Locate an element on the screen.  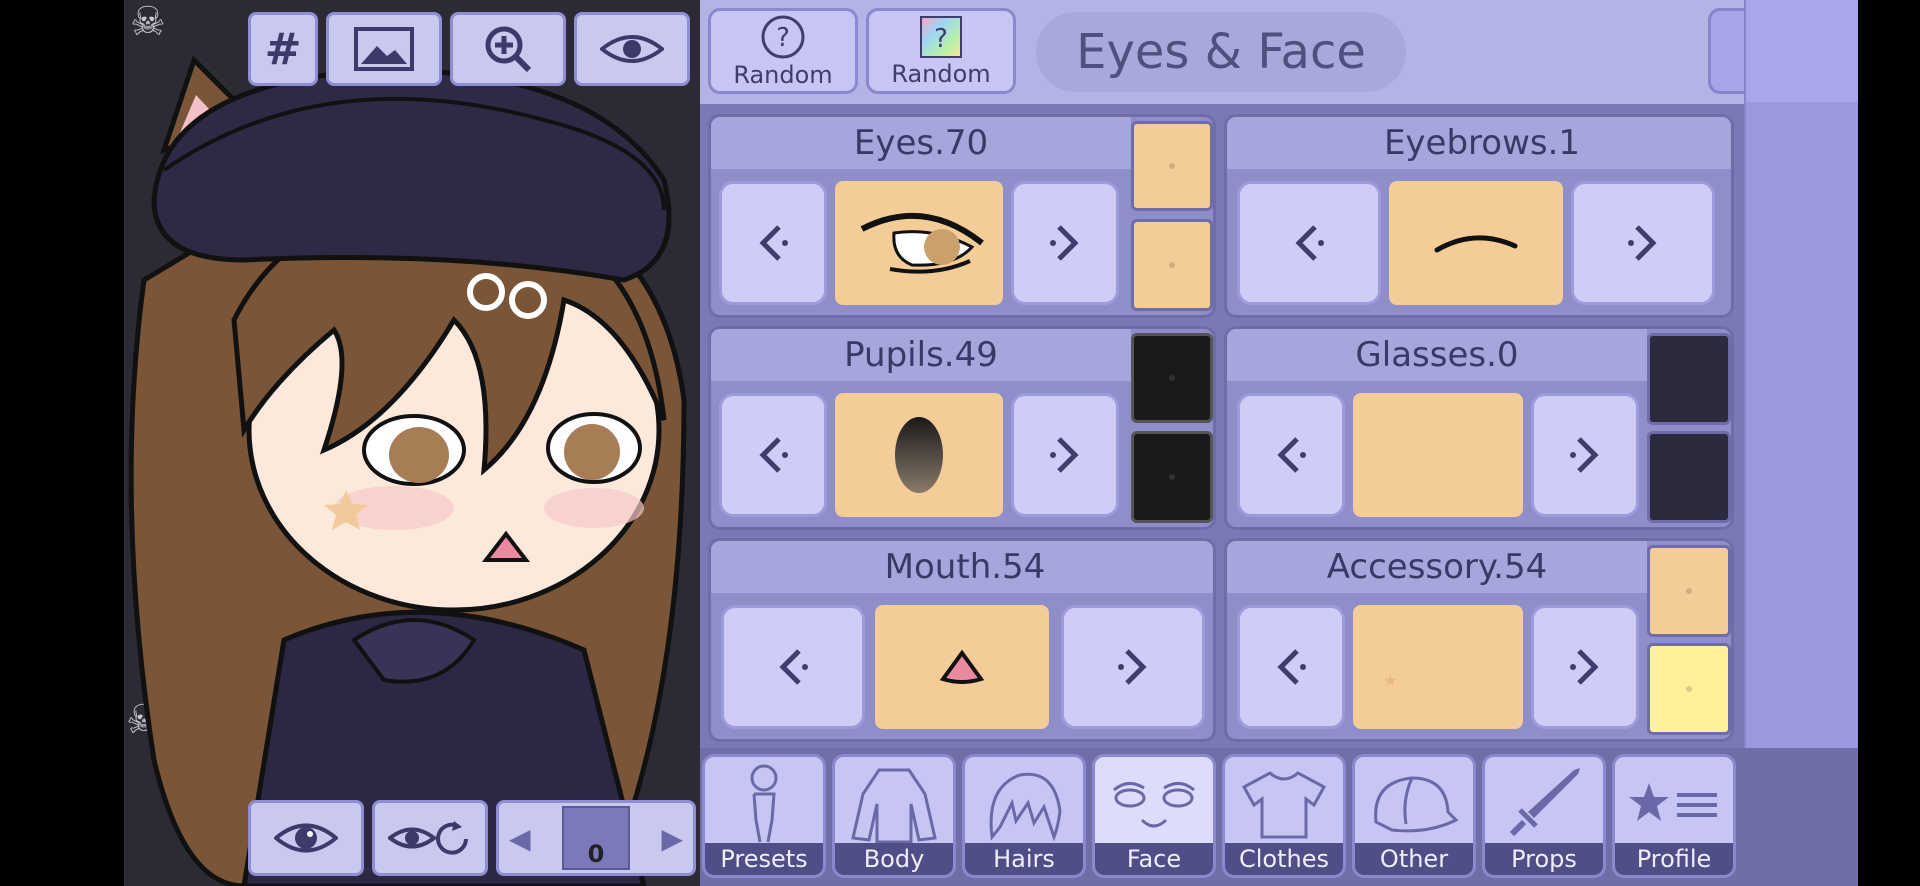
card-title-text: Pupils.49 is located at coordinates (921, 355).